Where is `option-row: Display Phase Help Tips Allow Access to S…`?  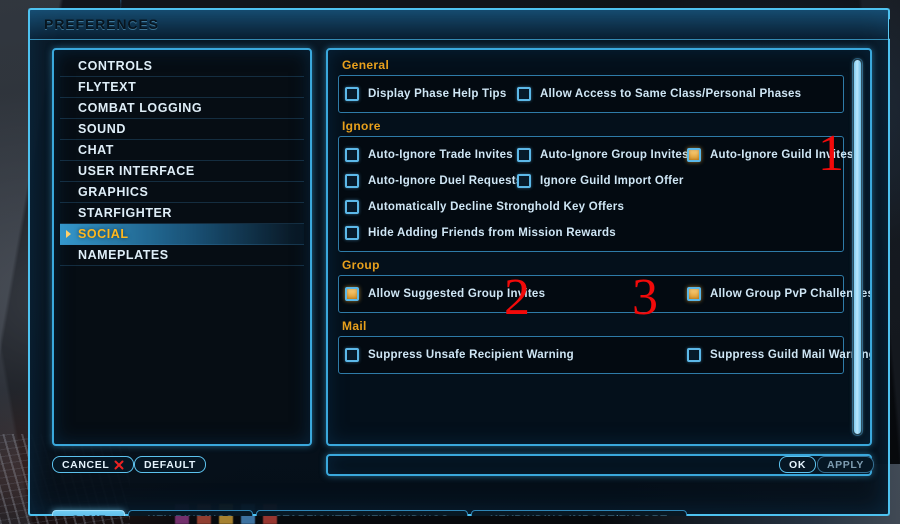
option-row: Display Phase Help Tips Allow Access to S… is located at coordinates (591, 94).